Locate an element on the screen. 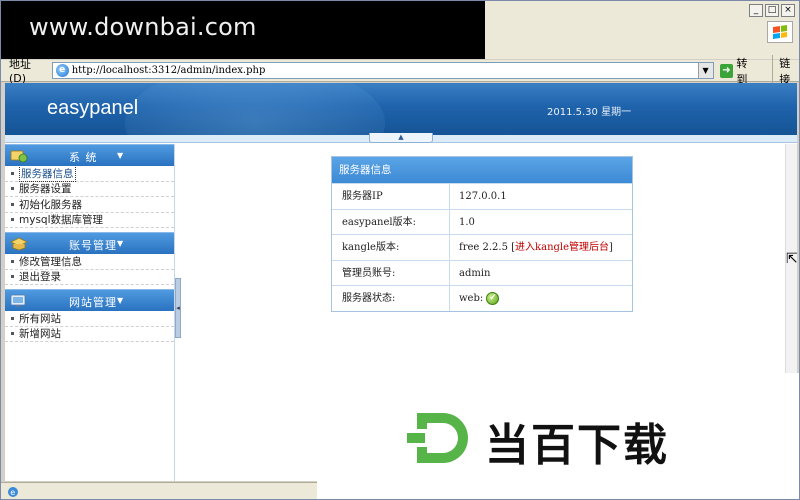 The image size is (800, 500). table-row: easypanel版本: 1.0 is located at coordinates (482, 221).